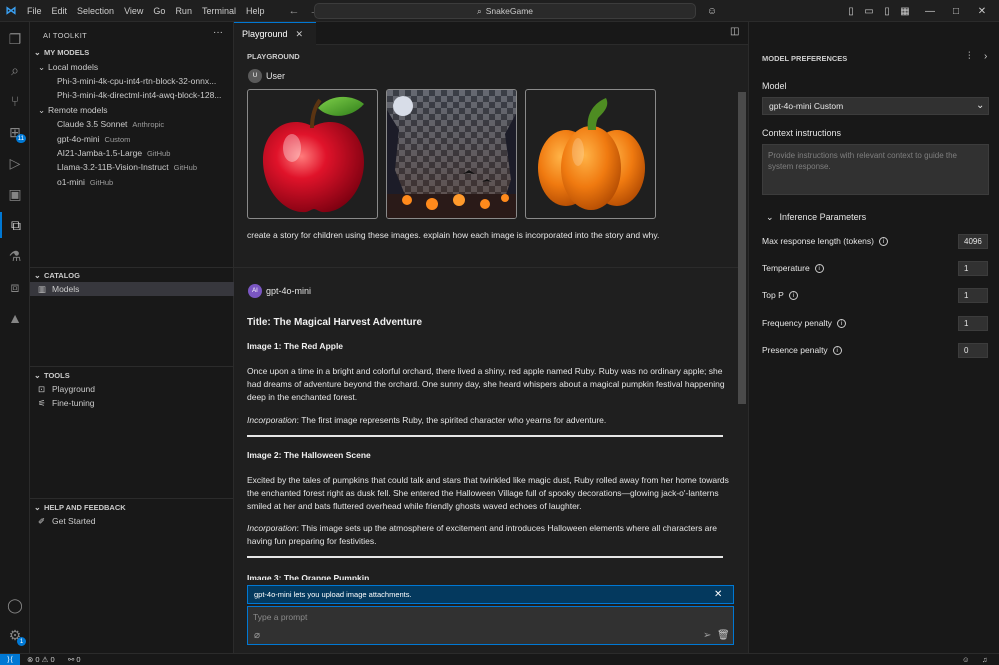 The image size is (999, 665). Describe the element at coordinates (60, 11) in the screenshot. I see `menu-edit: Edit` at that location.